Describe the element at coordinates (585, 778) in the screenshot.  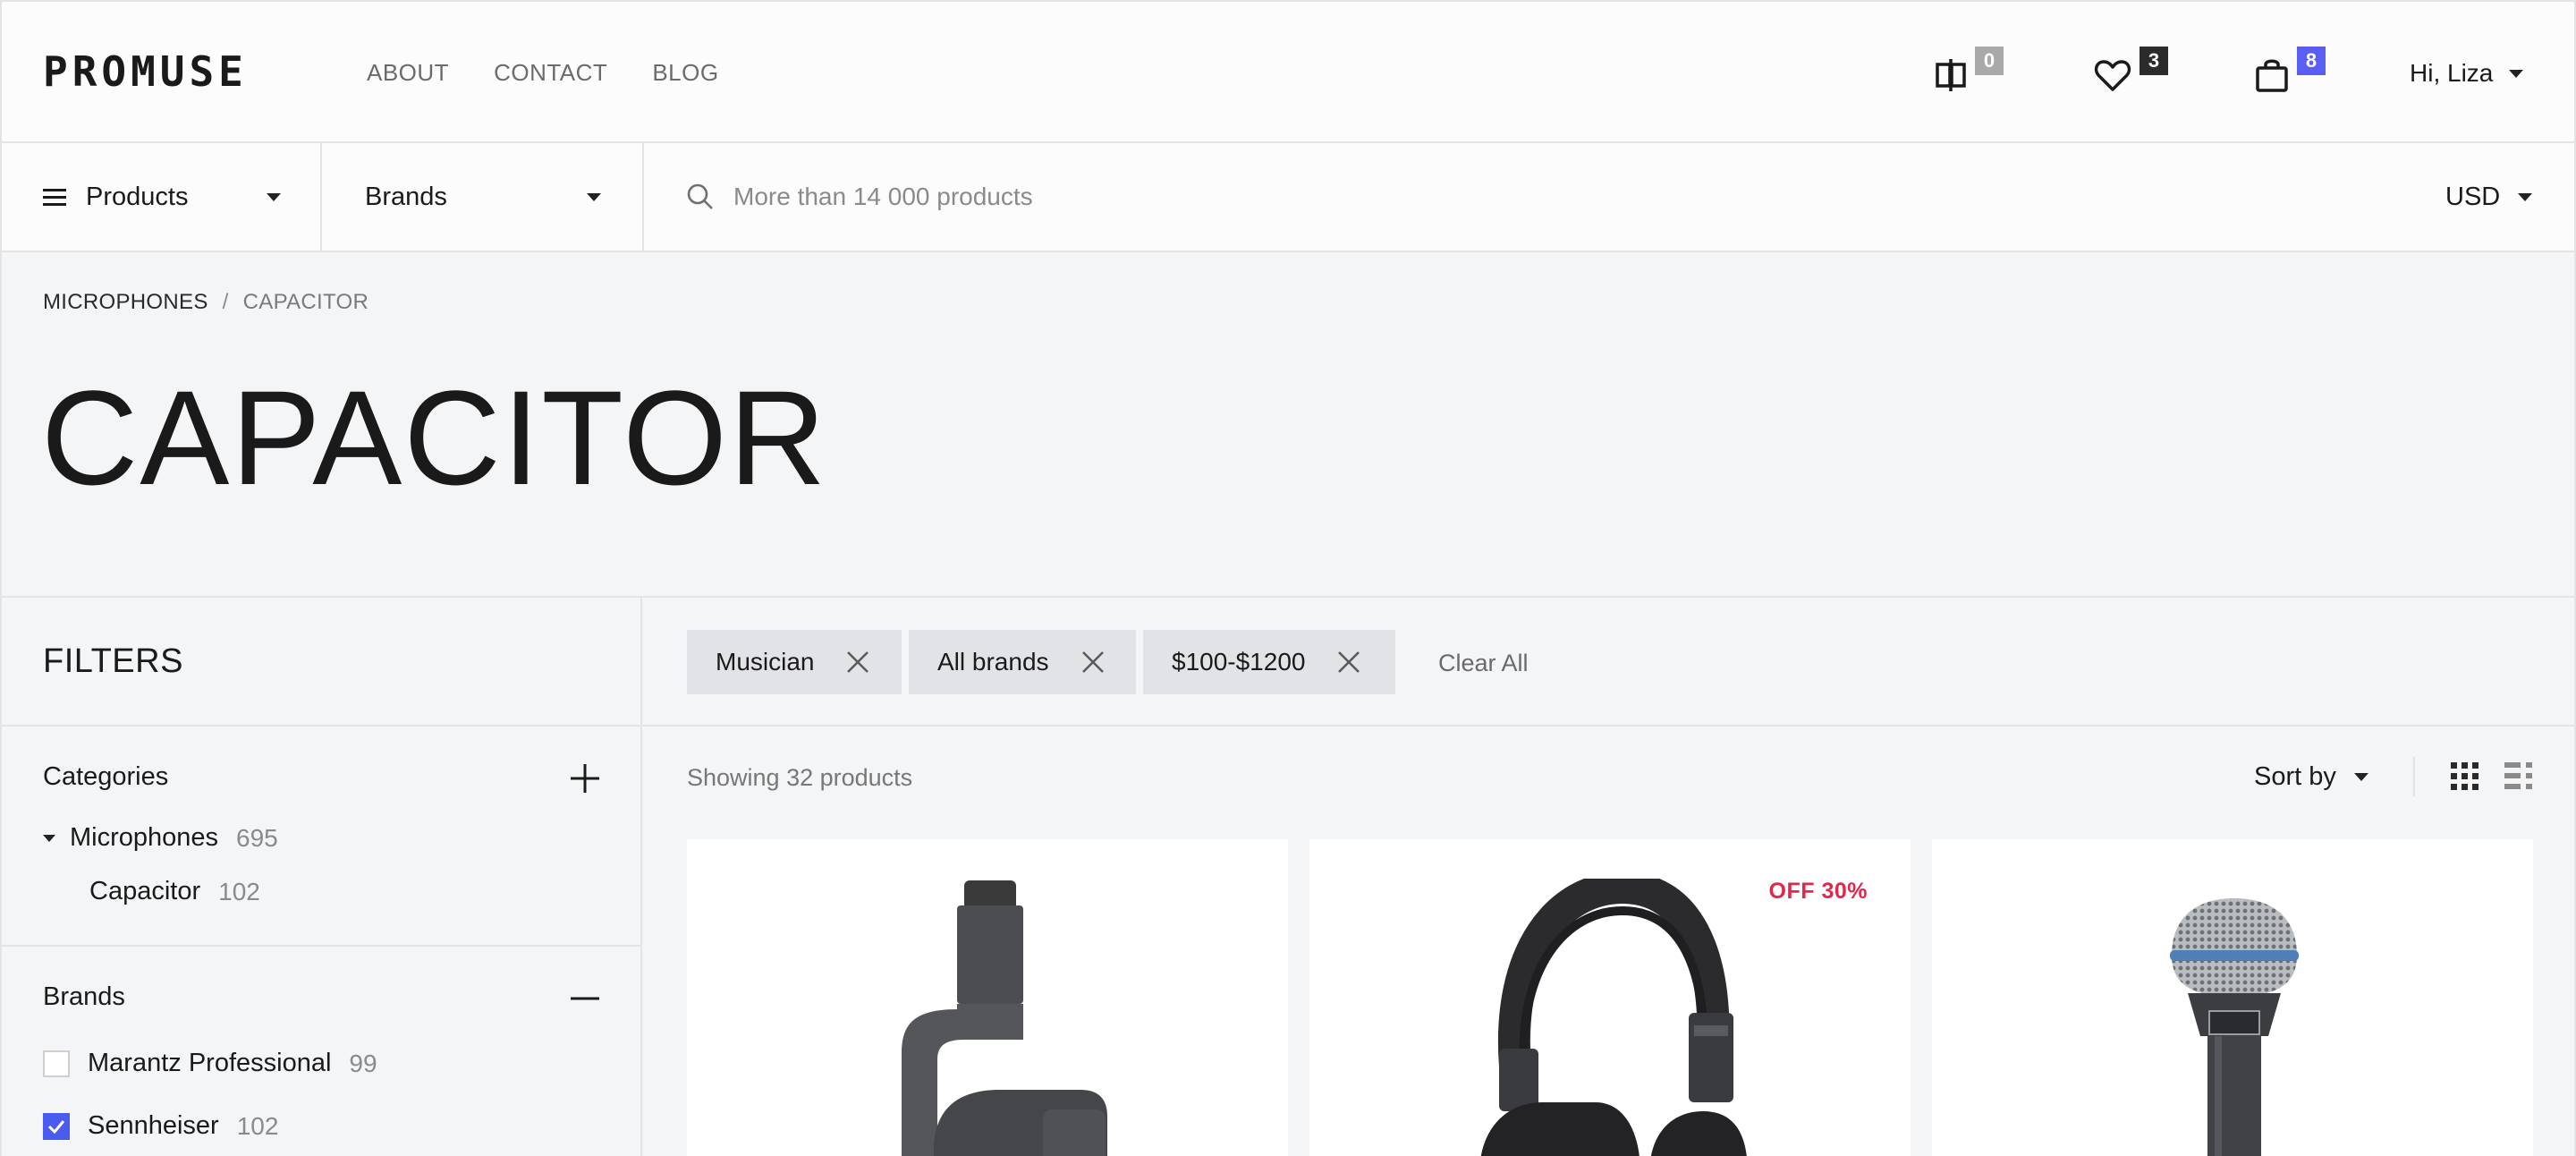
I see `plus-icon` at that location.